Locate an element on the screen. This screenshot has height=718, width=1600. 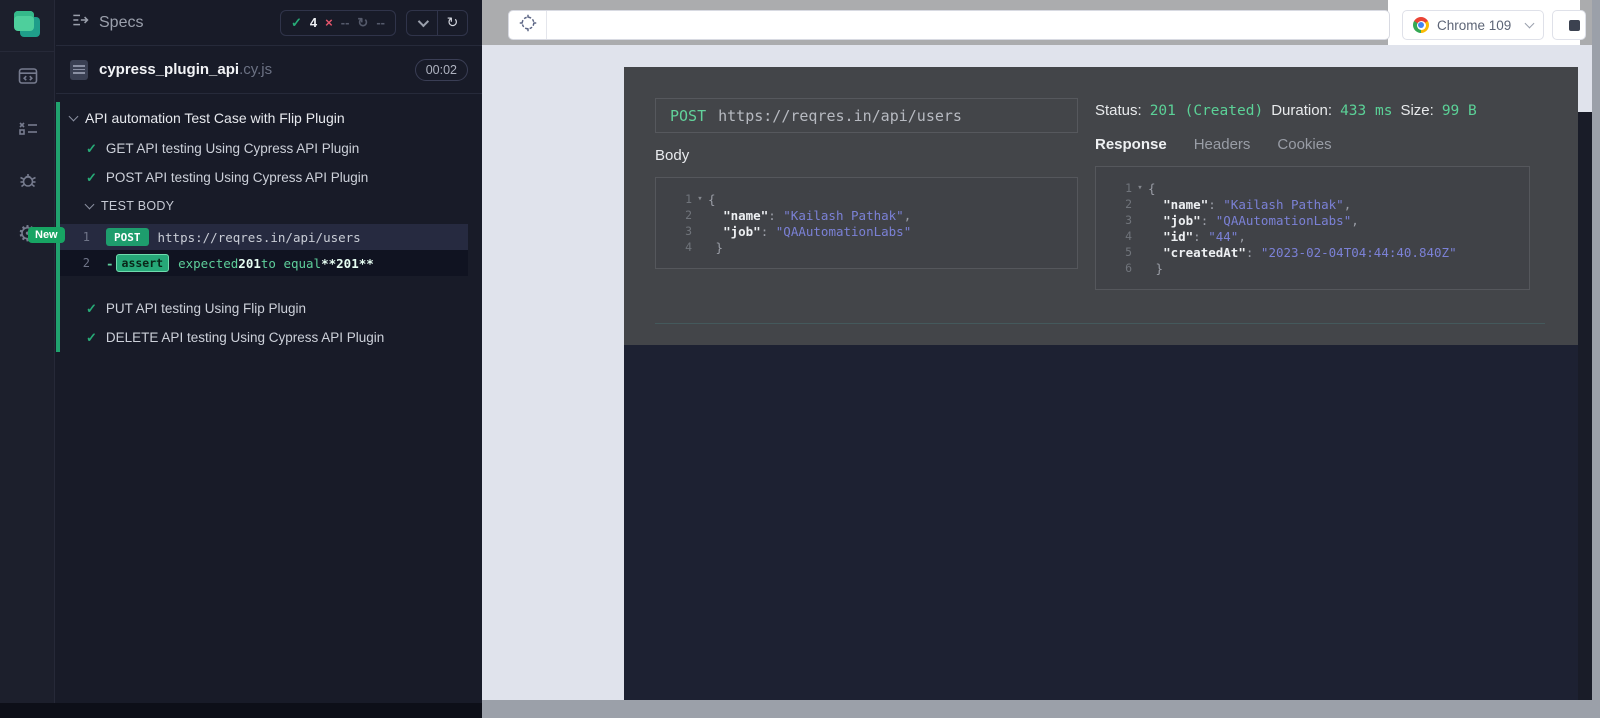
spec-file-row: cypress_plugin_api .cy.js 00:02 is located at coordinates (269, 70).